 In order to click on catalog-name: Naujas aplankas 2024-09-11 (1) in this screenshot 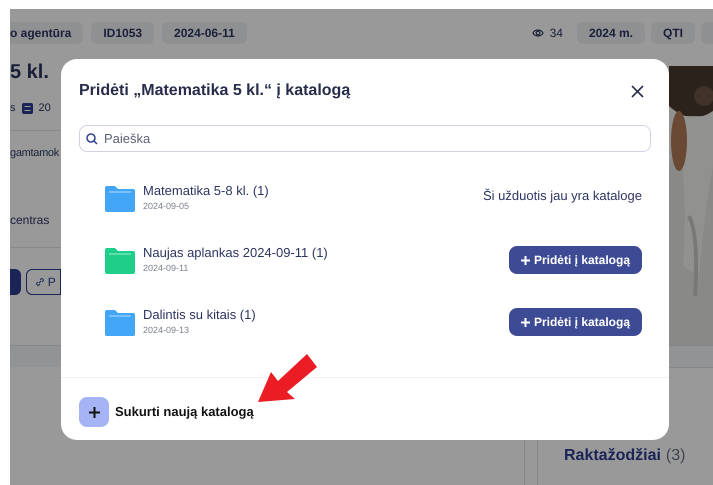, I will do `click(235, 253)`.